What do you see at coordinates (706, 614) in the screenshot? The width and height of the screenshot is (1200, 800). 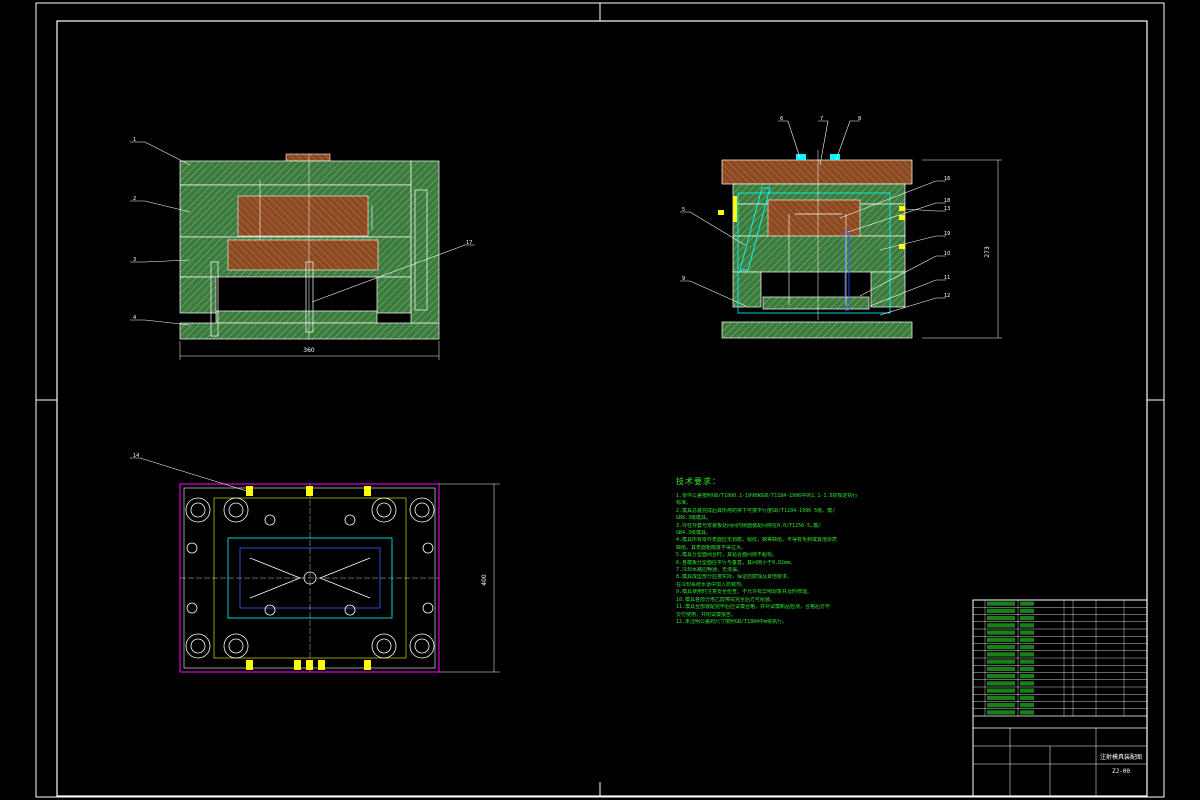 I see `tech-note: 交付使用，并附试模报告。` at bounding box center [706, 614].